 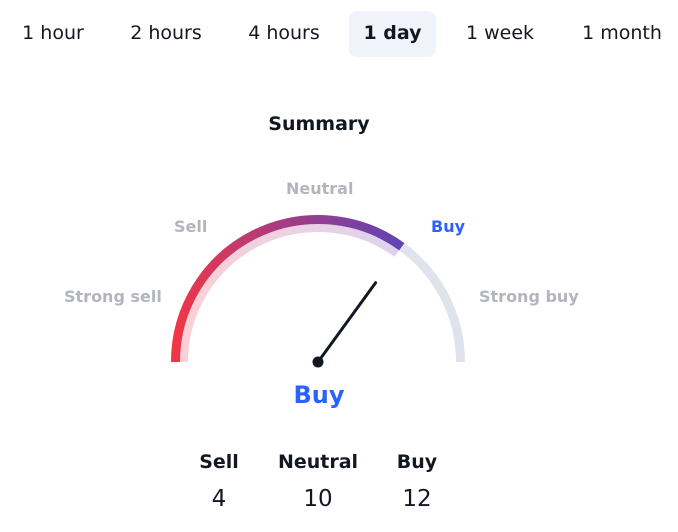 I want to click on count-buy-label: Buy, so click(x=417, y=462).